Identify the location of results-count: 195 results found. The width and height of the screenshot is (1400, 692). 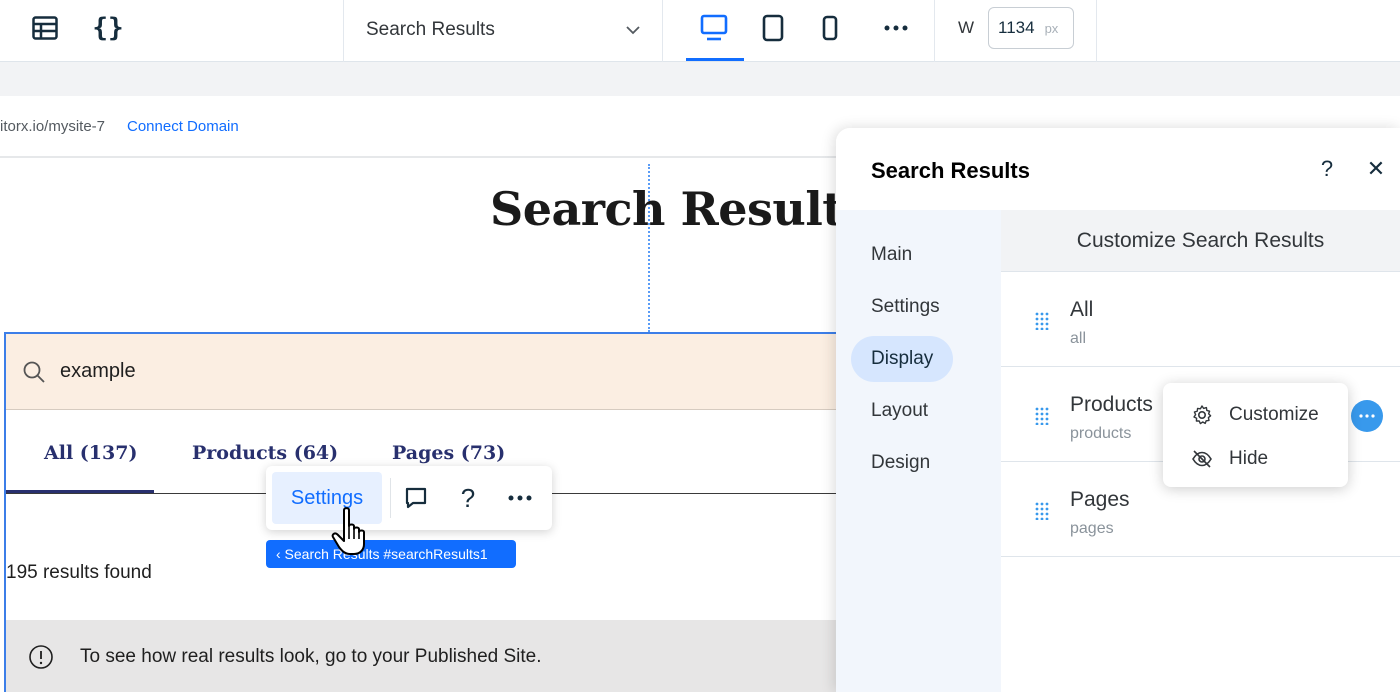
(79, 572).